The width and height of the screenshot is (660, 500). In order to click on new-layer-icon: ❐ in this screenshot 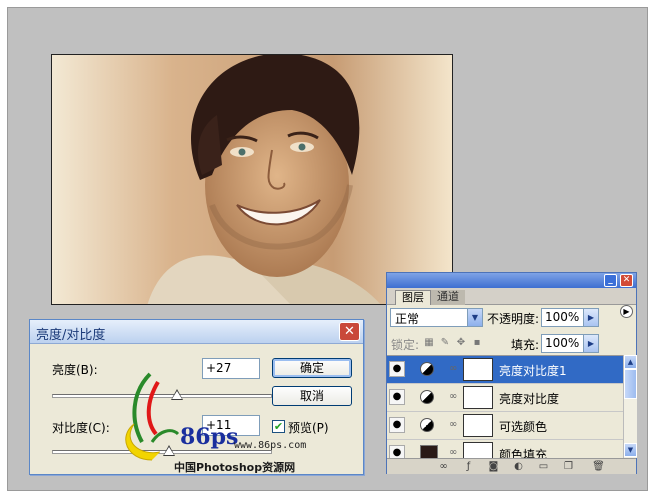, I will do `click(568, 467)`.